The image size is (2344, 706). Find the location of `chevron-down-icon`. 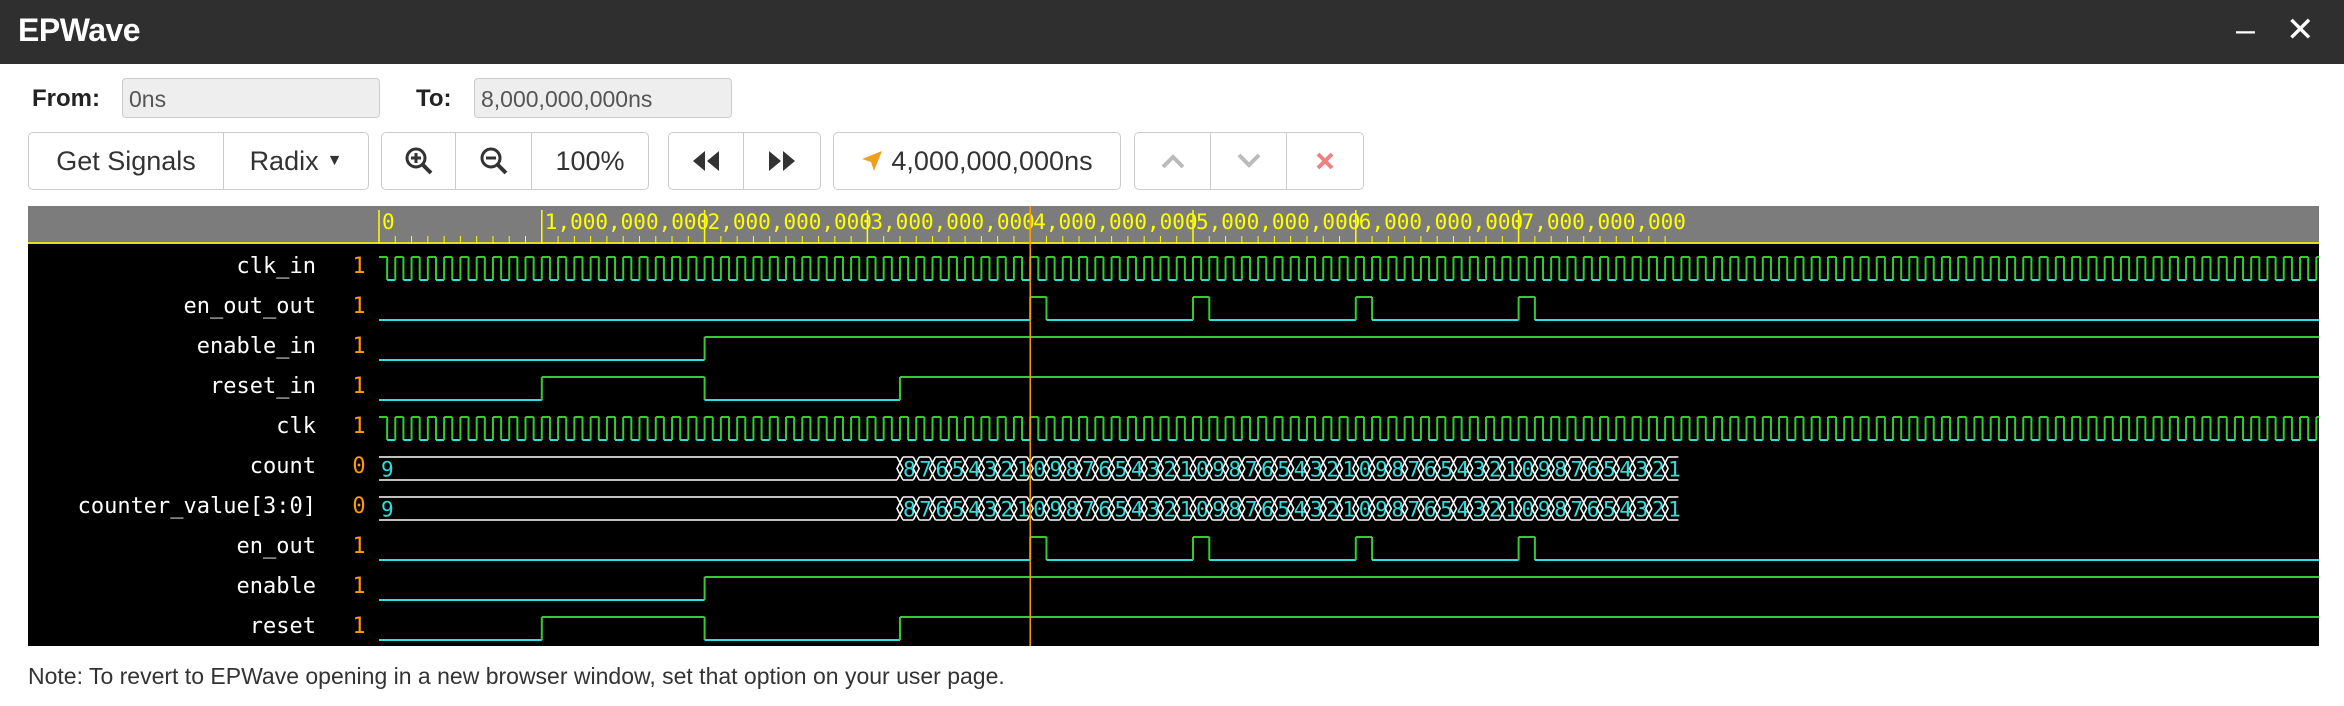

chevron-down-icon is located at coordinates (1248, 160).